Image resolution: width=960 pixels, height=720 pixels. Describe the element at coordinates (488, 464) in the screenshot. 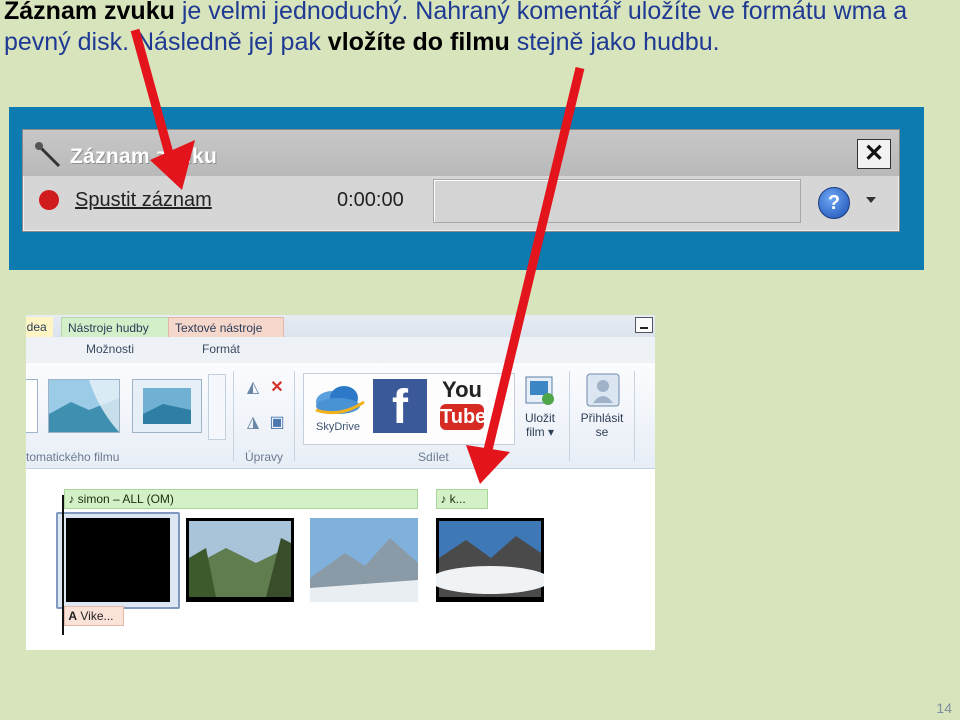

I see `arrow-head-timeline` at that location.